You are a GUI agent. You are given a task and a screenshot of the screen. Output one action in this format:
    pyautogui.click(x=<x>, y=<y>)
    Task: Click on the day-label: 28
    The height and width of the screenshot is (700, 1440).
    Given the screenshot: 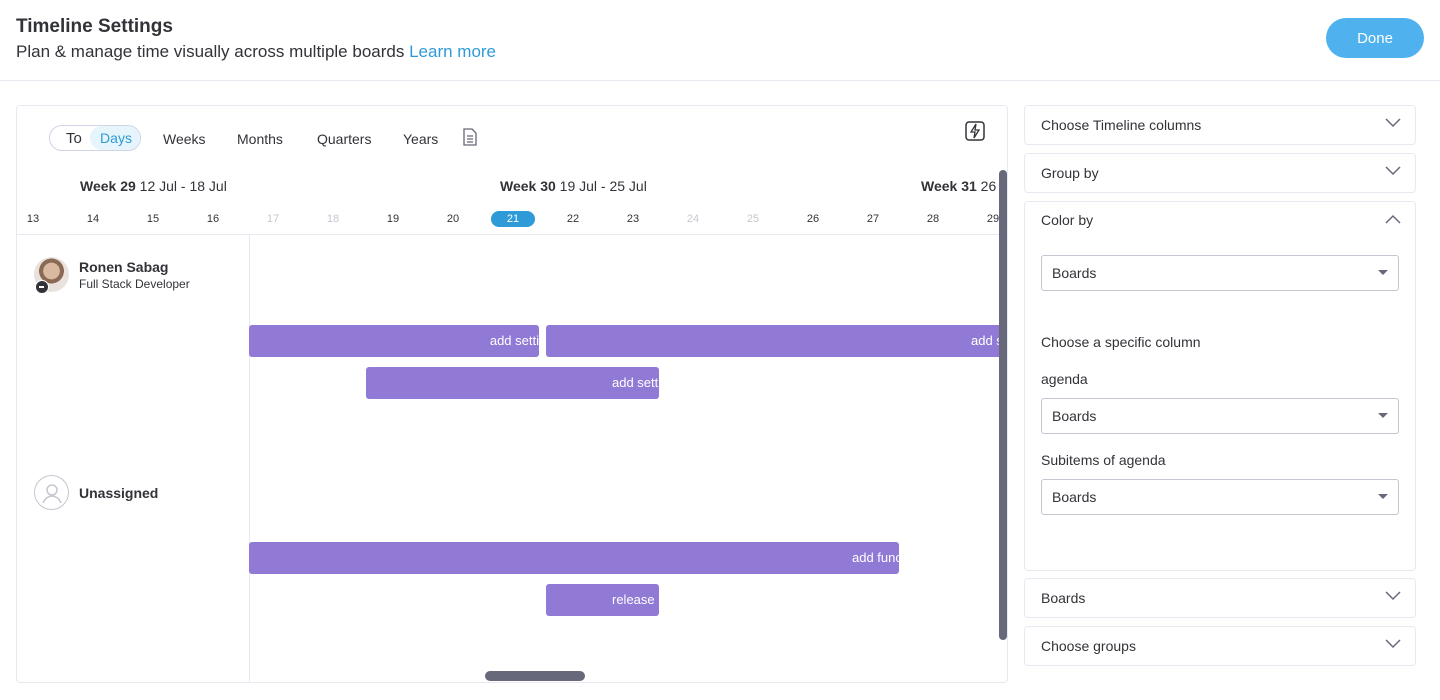 What is the action you would take?
    pyautogui.click(x=933, y=219)
    